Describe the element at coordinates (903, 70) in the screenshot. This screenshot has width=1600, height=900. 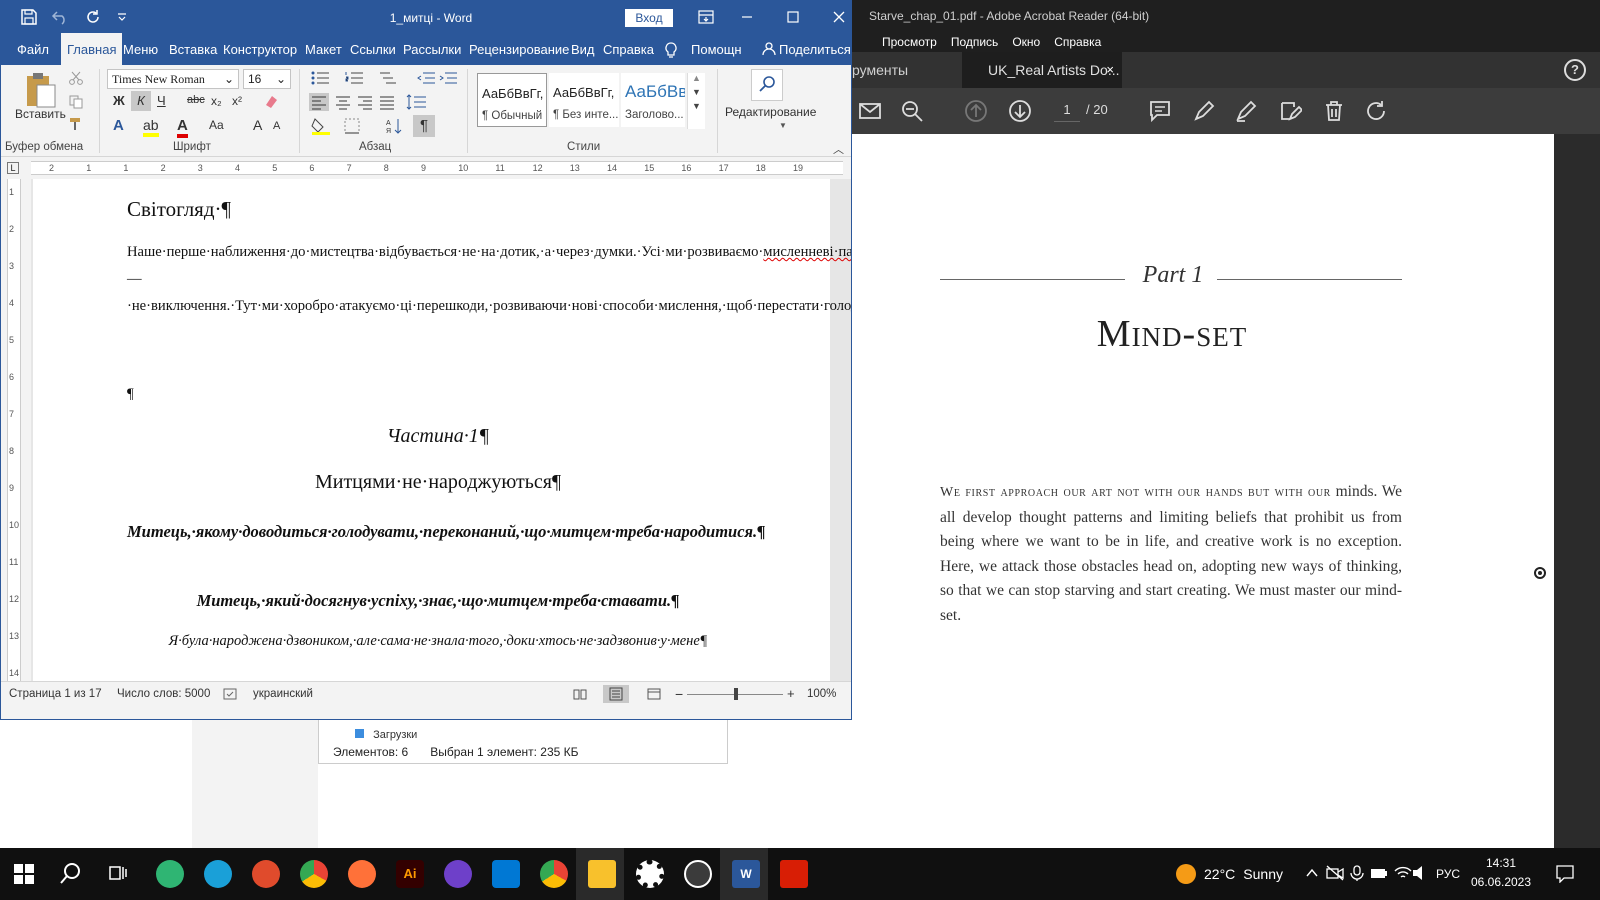
I see `tab-tools: рументы` at that location.